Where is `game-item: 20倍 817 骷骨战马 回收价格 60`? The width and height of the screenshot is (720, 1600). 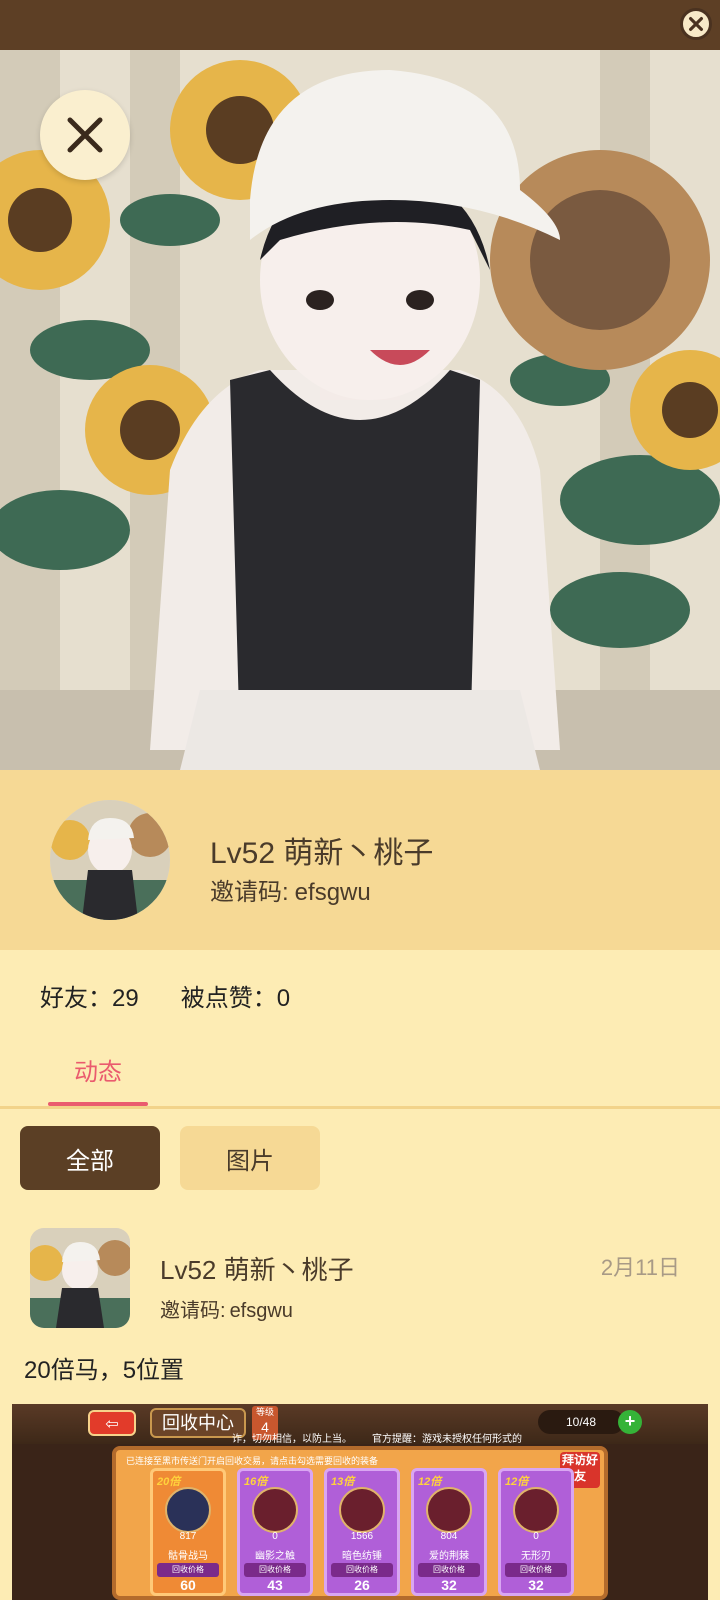 game-item: 20倍 817 骷骨战马 回收价格 60 is located at coordinates (188, 1532).